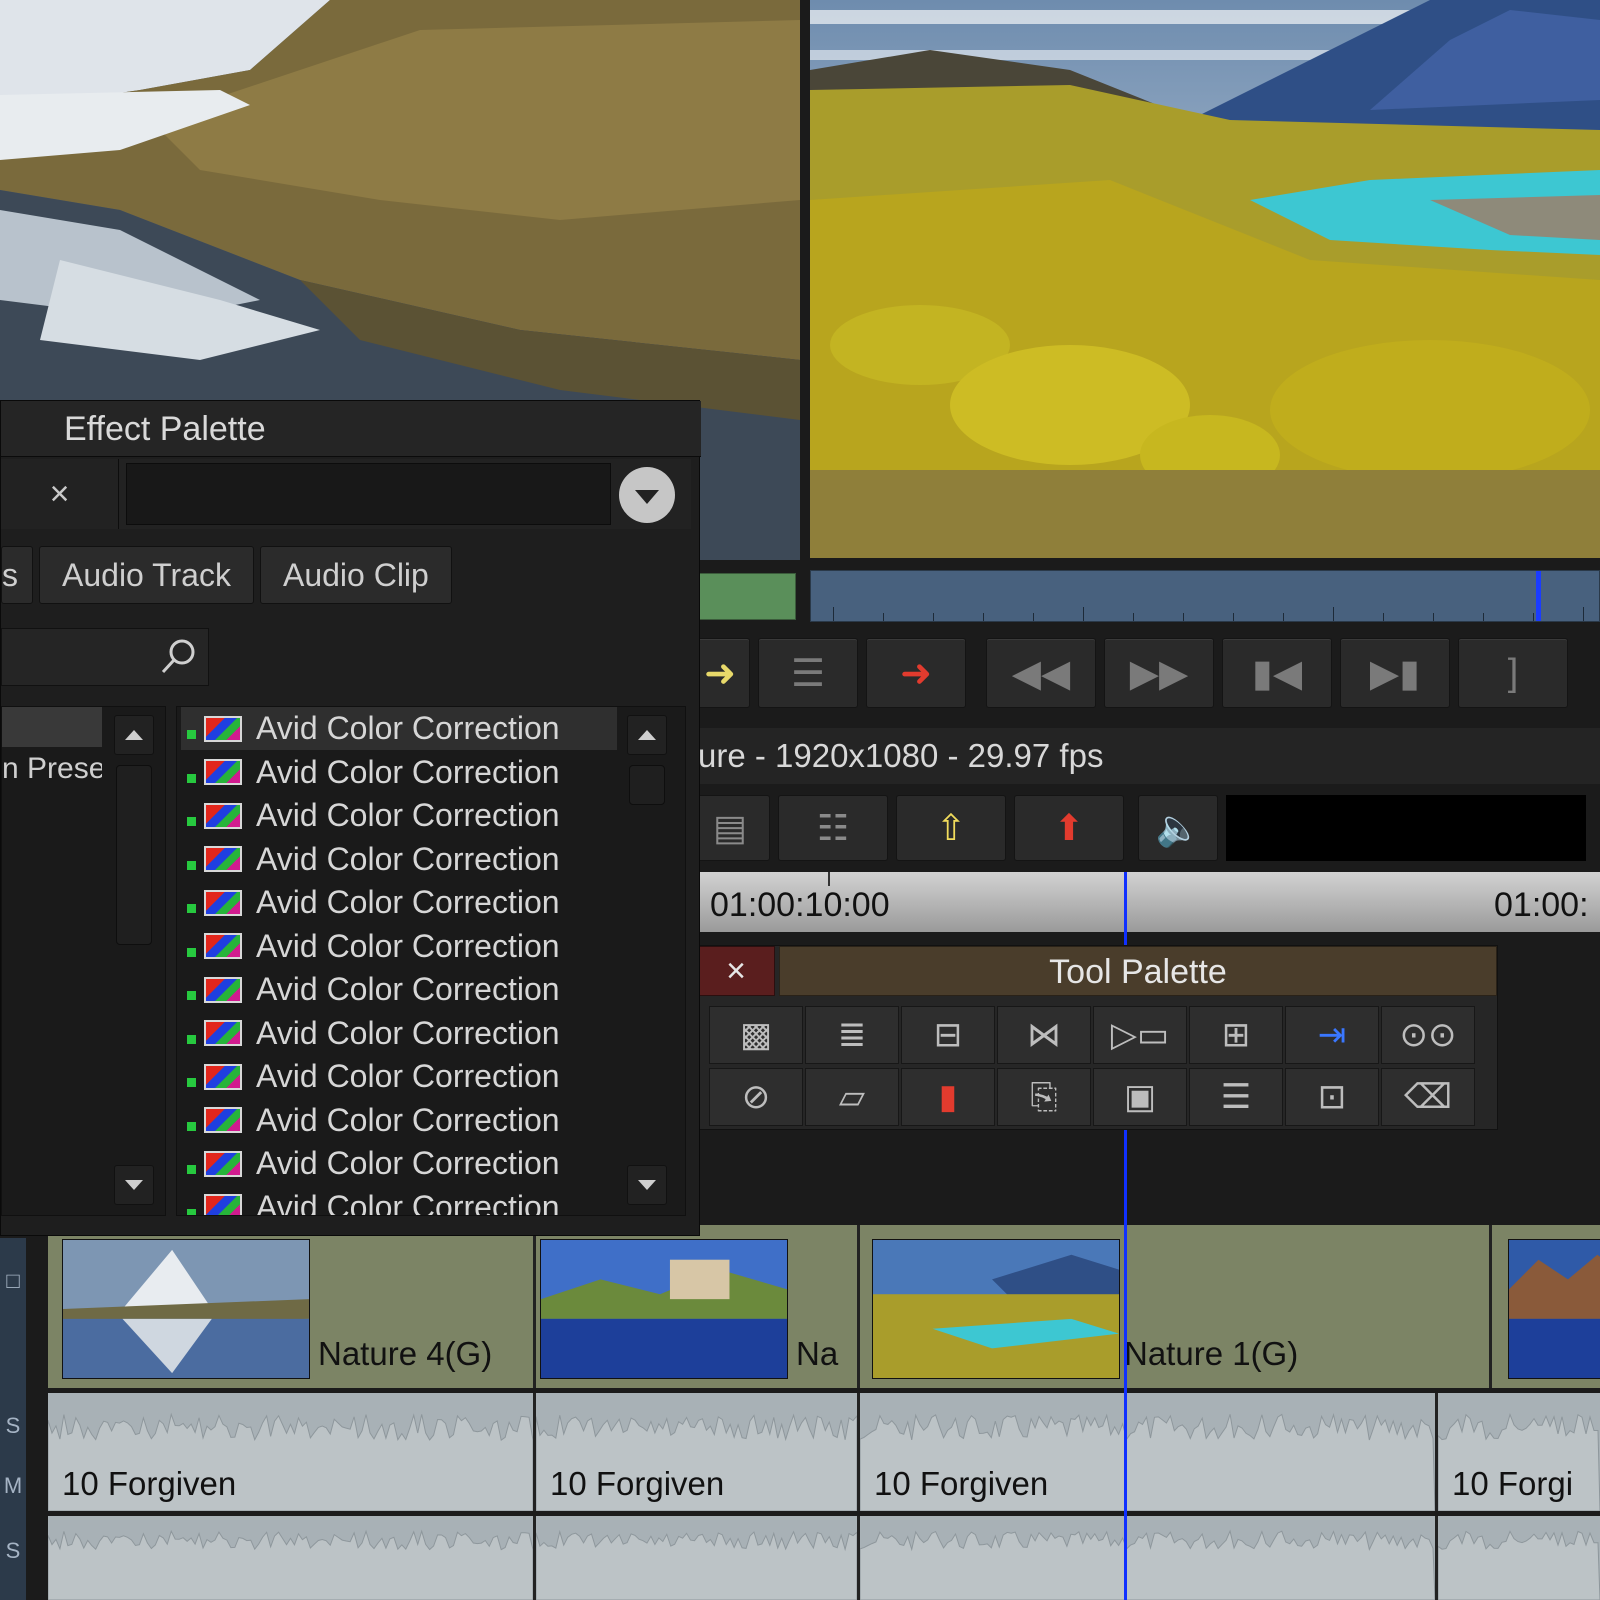  What do you see at coordinates (647, 962) in the screenshot?
I see `effect-scrollbar` at bounding box center [647, 962].